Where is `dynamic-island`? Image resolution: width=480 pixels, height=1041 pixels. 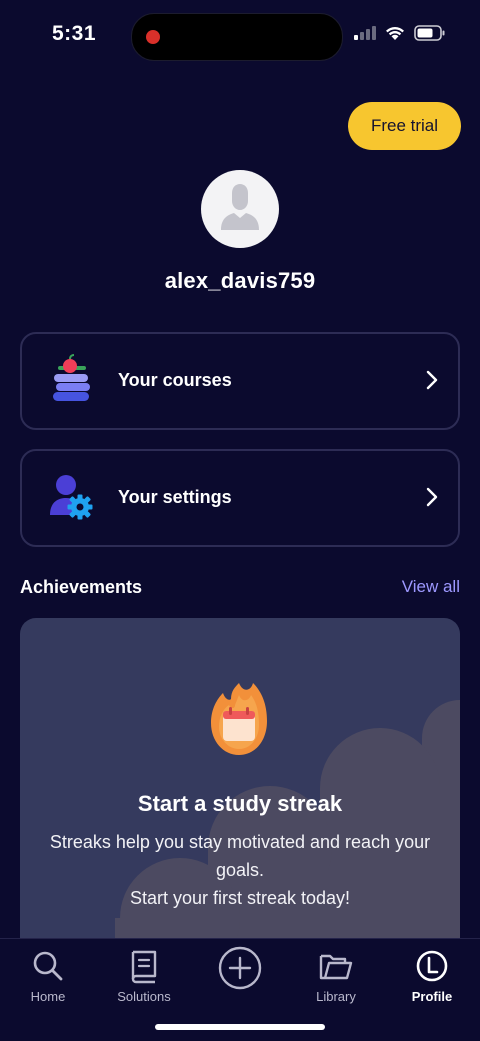 dynamic-island is located at coordinates (237, 37).